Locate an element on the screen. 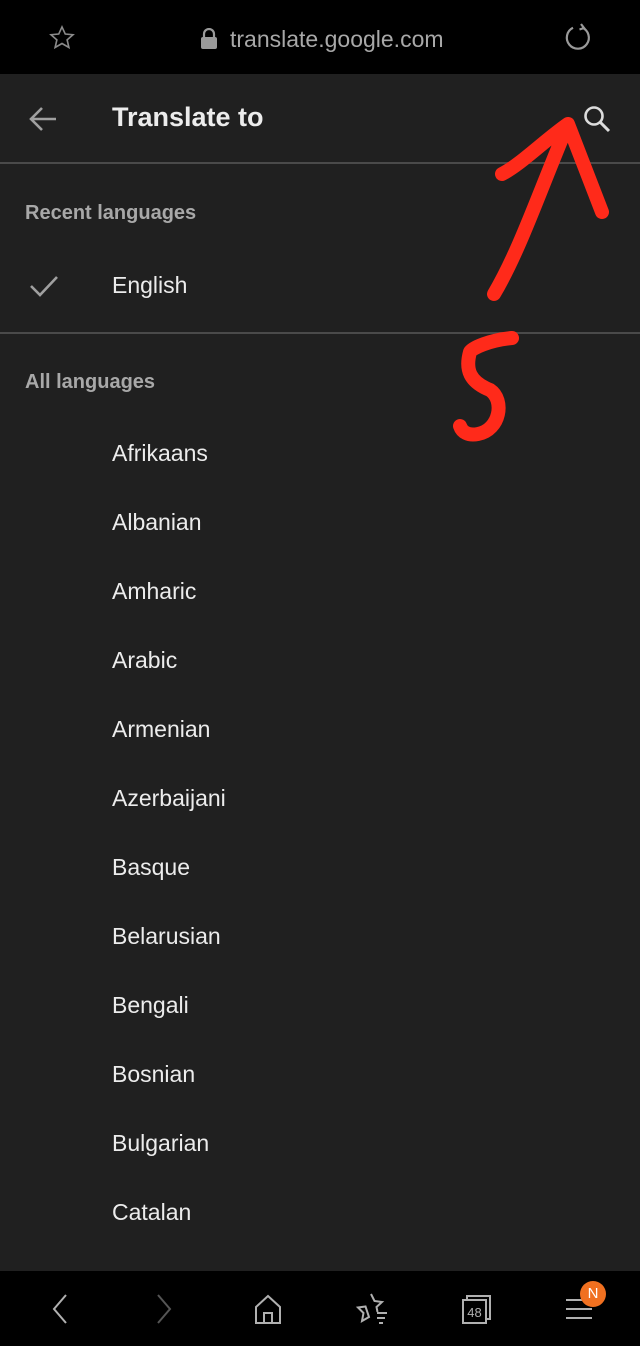  language-label: Armenian is located at coordinates (161, 729).